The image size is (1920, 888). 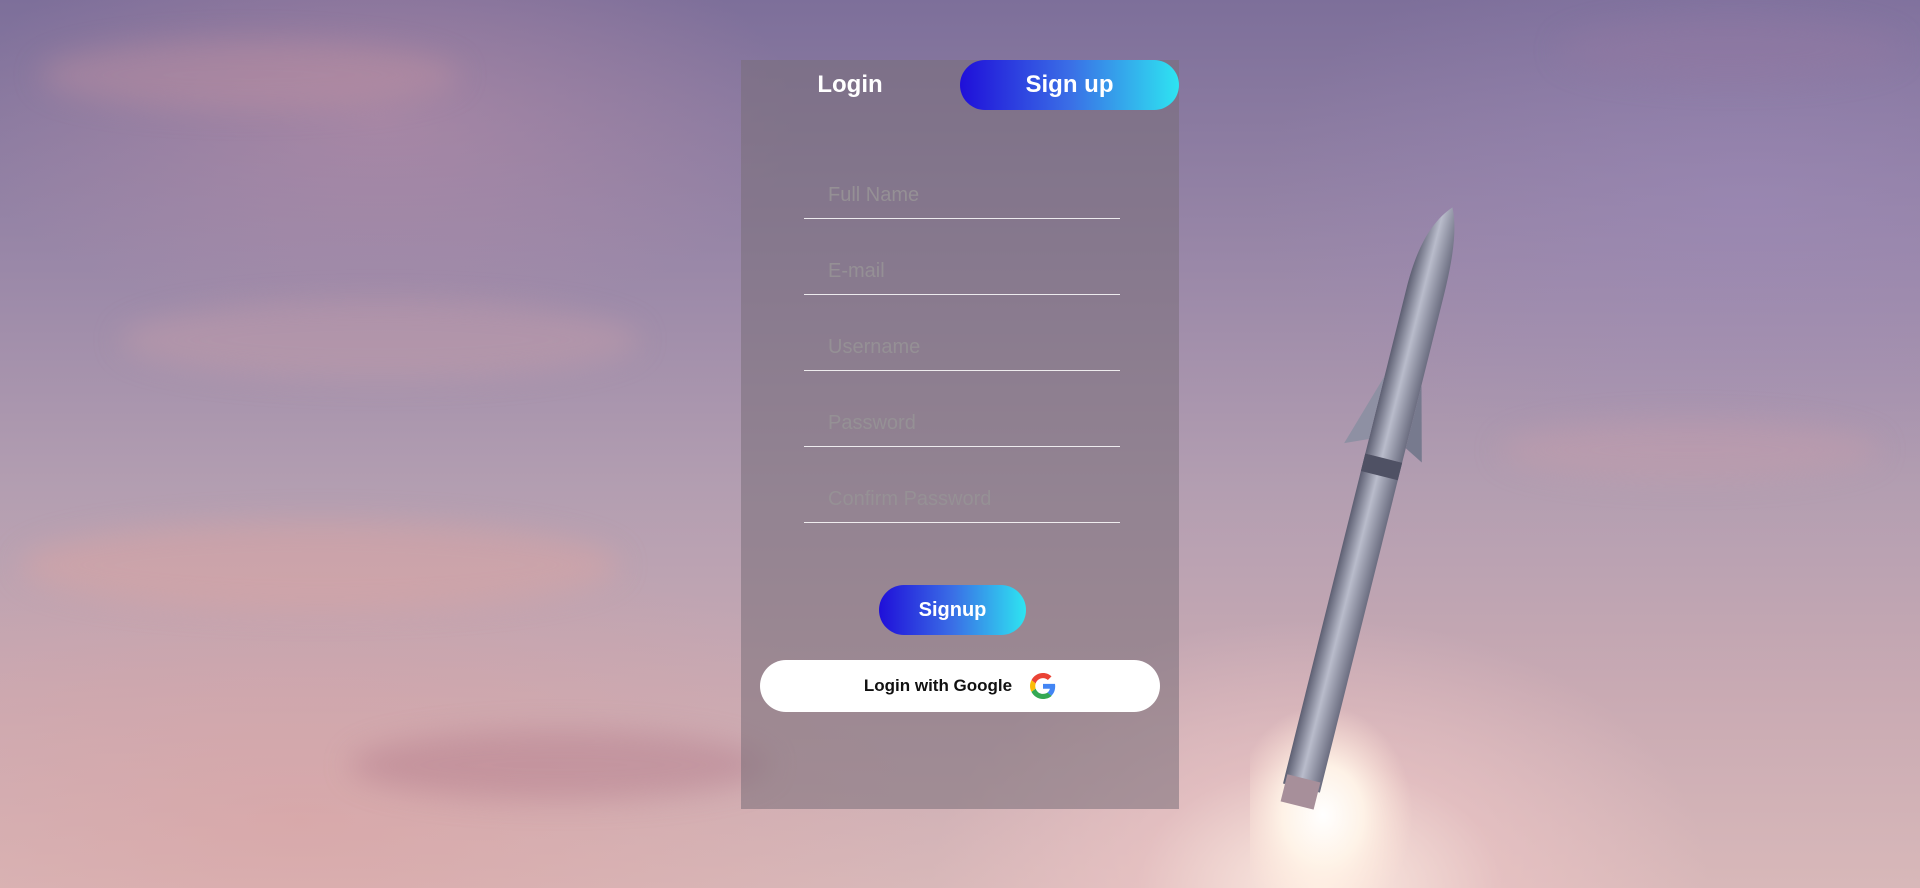 I want to click on login-with-google-button: Login with Google, so click(x=960, y=686).